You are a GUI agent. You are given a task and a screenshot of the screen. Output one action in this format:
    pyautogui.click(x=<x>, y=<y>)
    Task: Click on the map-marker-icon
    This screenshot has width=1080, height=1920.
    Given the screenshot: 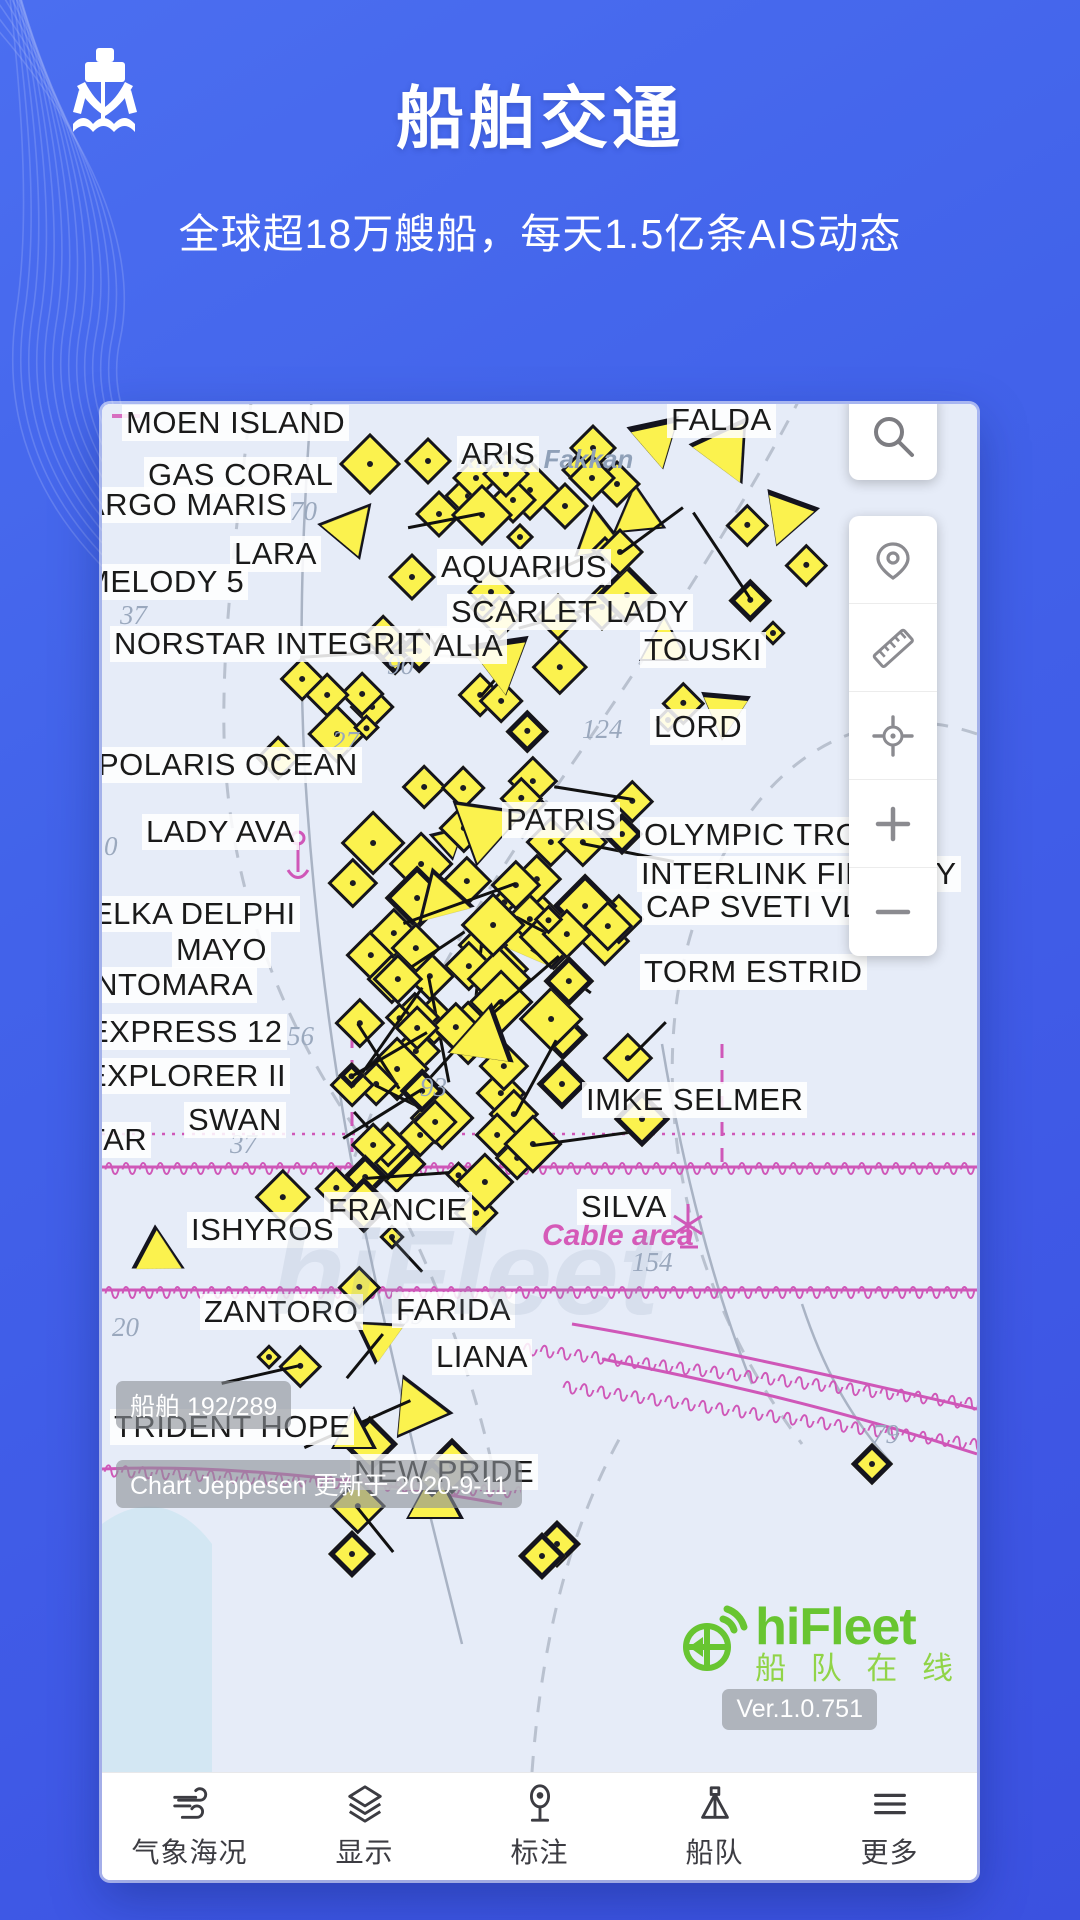 What is the action you would take?
    pyautogui.click(x=539, y=1802)
    